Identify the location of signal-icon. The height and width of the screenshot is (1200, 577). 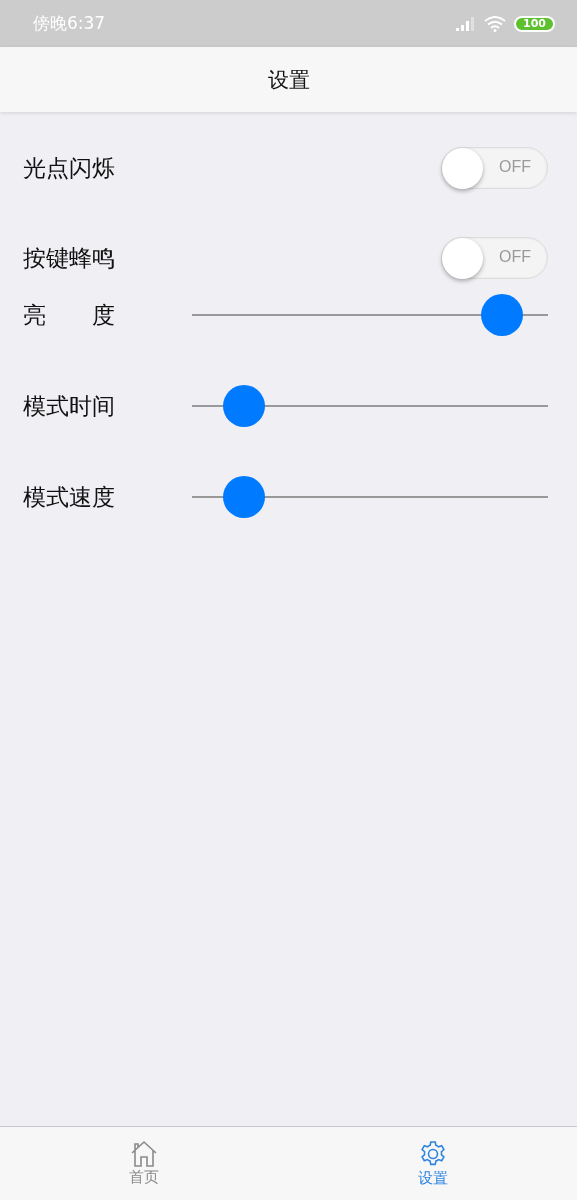
(466, 23).